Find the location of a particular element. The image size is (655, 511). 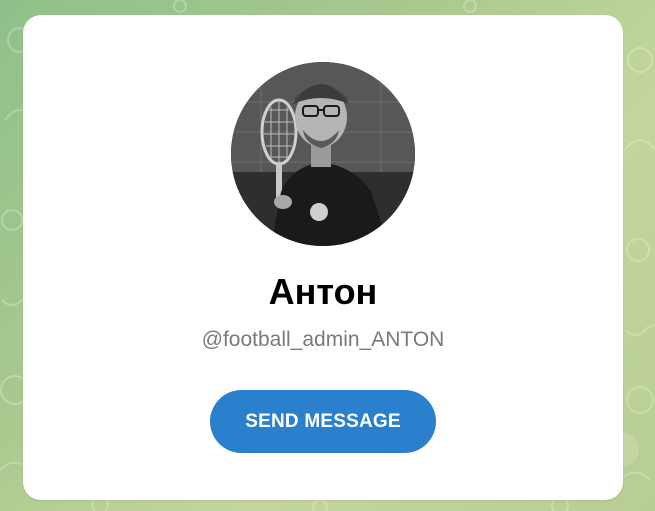

profile-photo-icon is located at coordinates (323, 154).